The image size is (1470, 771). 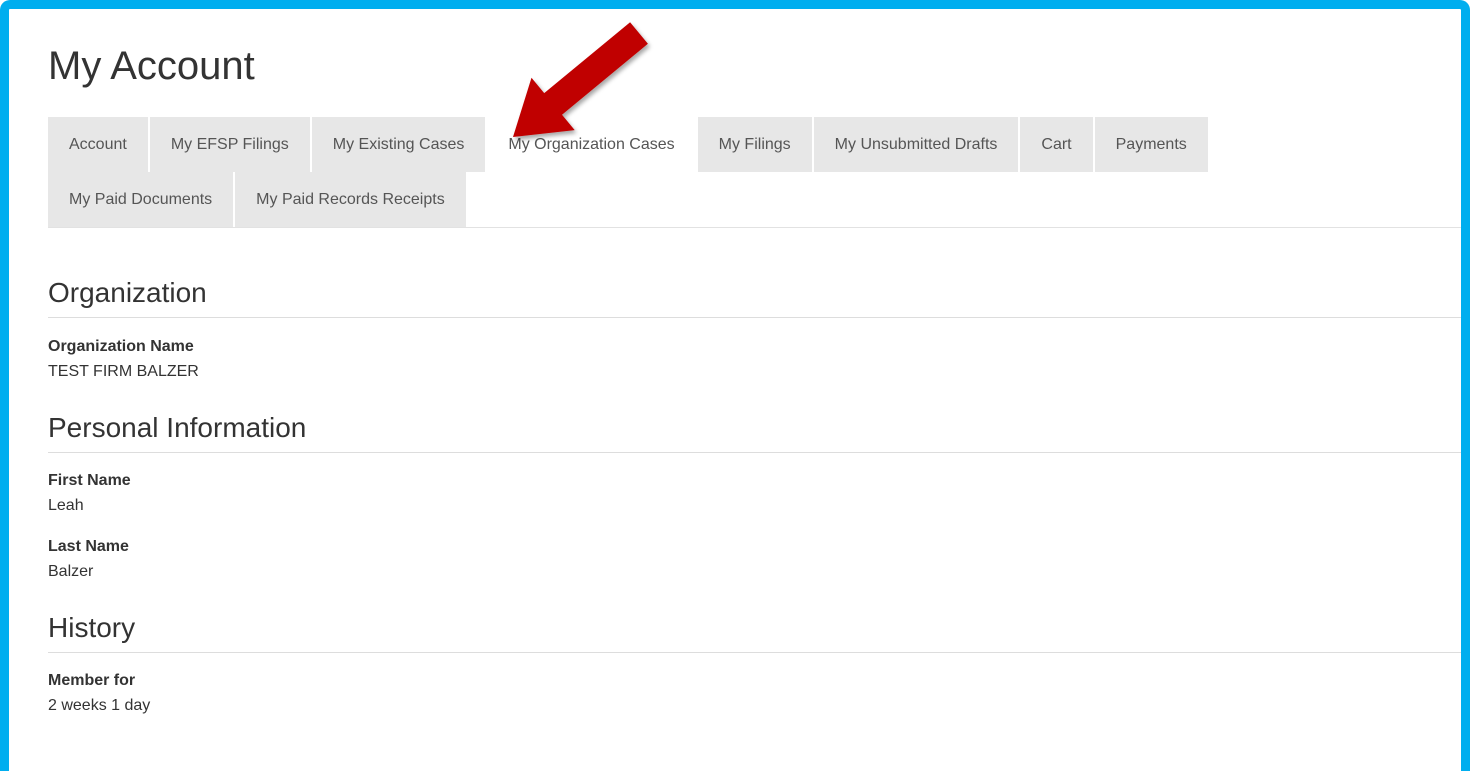 I want to click on history-heading: History, so click(x=754, y=632).